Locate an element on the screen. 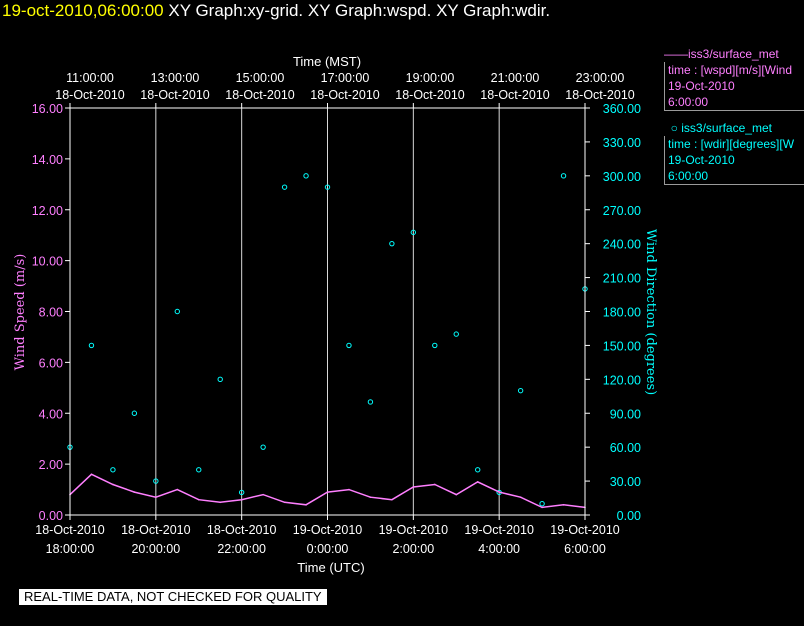 Image resolution: width=804 pixels, height=626 pixels. left-tick-label: 16.00 is located at coordinates (47, 109).